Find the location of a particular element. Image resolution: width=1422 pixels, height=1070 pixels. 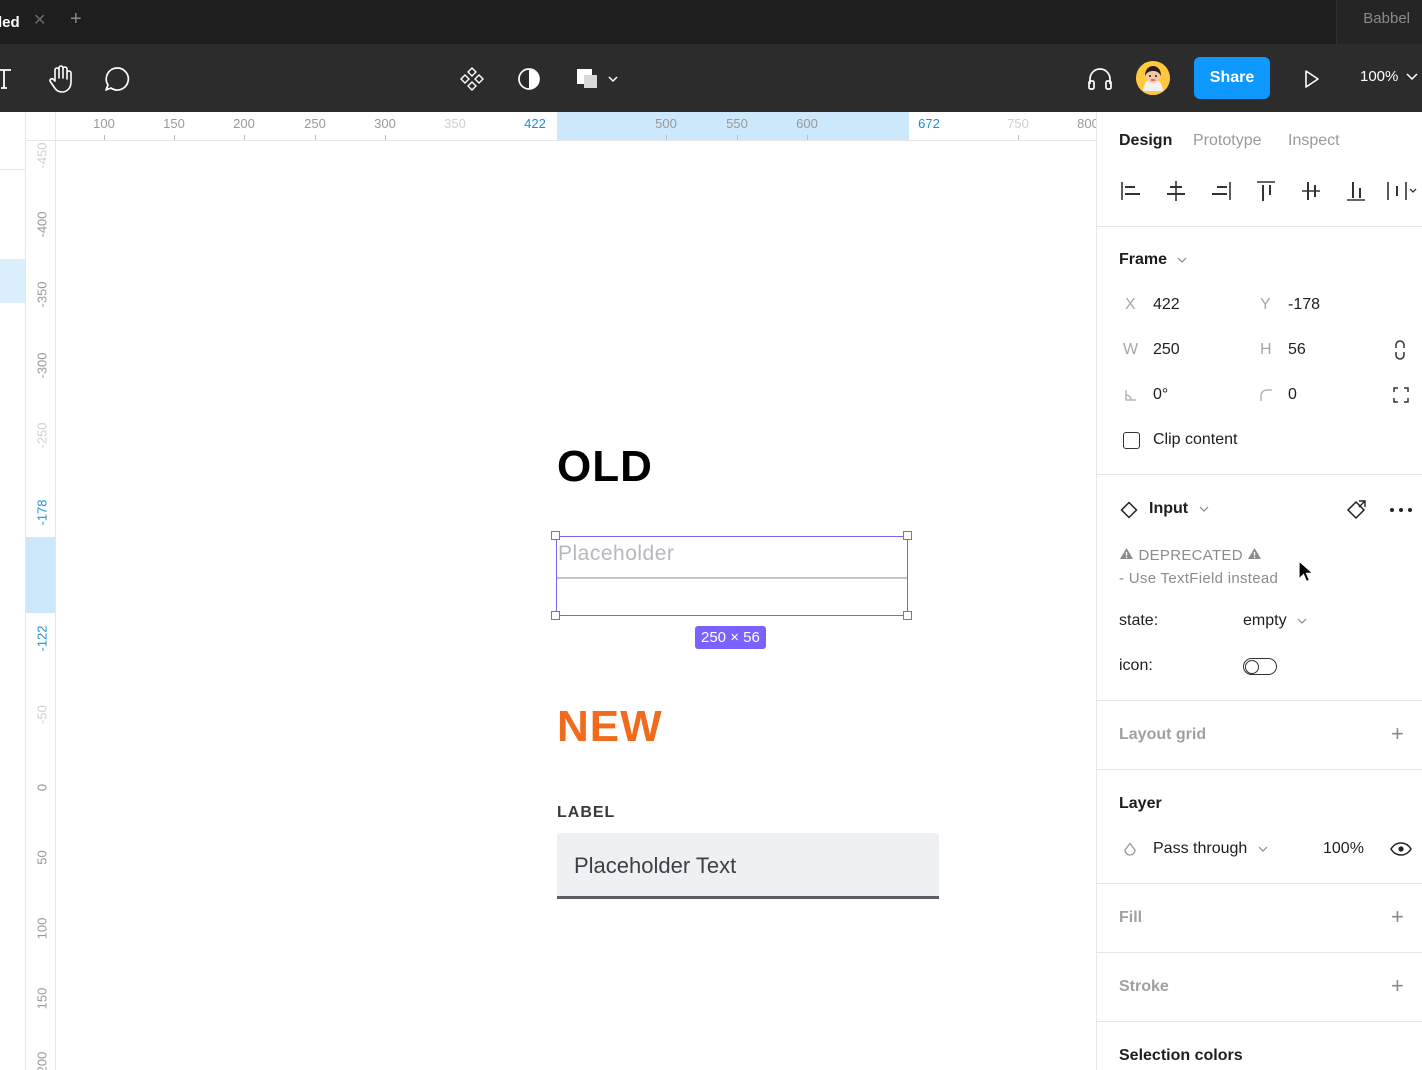

mouse-cursor-icon is located at coordinates (1305, 571).